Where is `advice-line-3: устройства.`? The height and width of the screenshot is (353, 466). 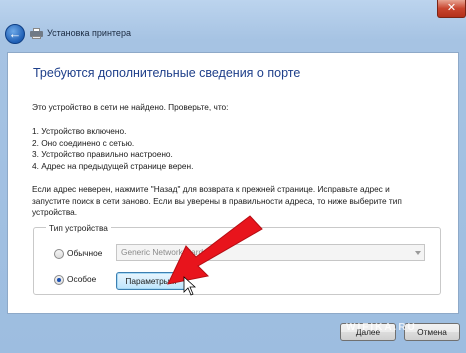 advice-line-3: устройства. is located at coordinates (55, 212).